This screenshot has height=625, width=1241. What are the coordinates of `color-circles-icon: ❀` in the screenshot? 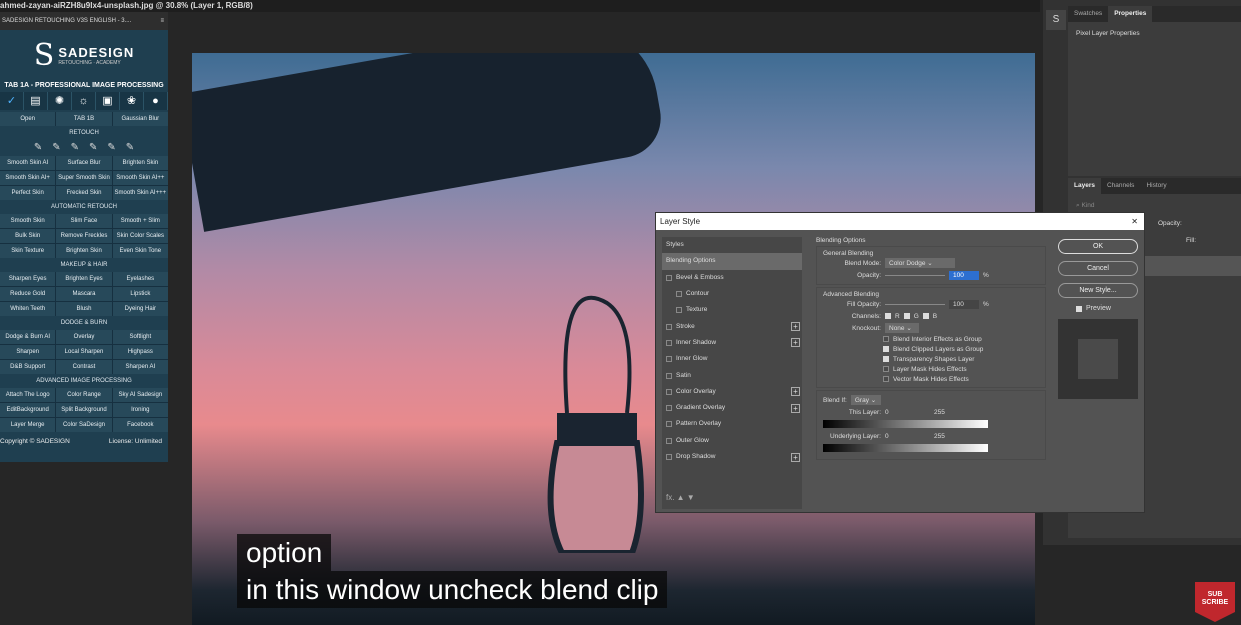 It's located at (132, 101).